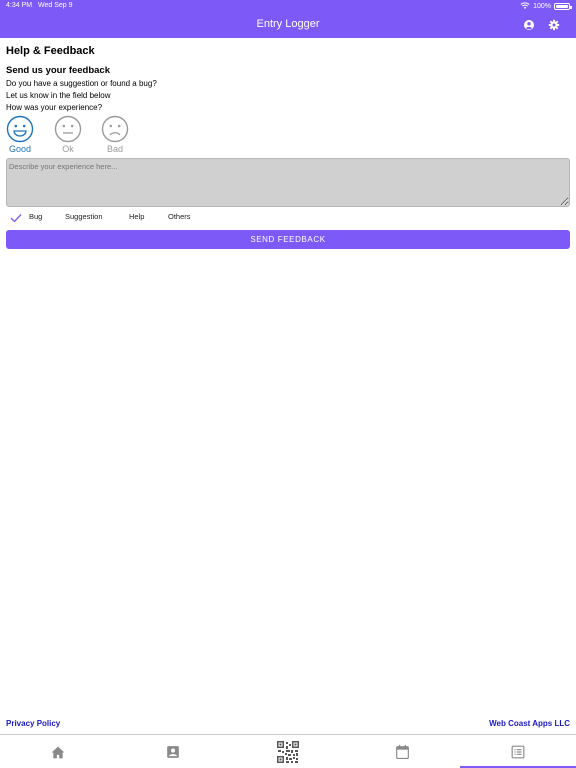 This screenshot has height=768, width=576. What do you see at coordinates (179, 216) in the screenshot?
I see `category-others: Others` at bounding box center [179, 216].